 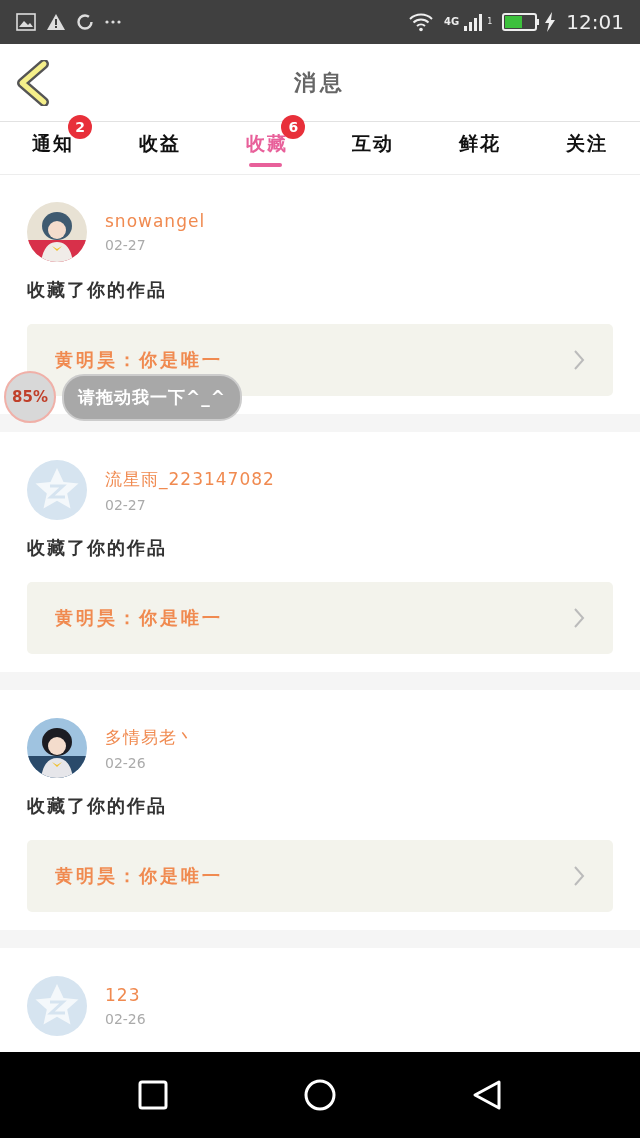 I want to click on sync-icon, so click(x=85, y=22).